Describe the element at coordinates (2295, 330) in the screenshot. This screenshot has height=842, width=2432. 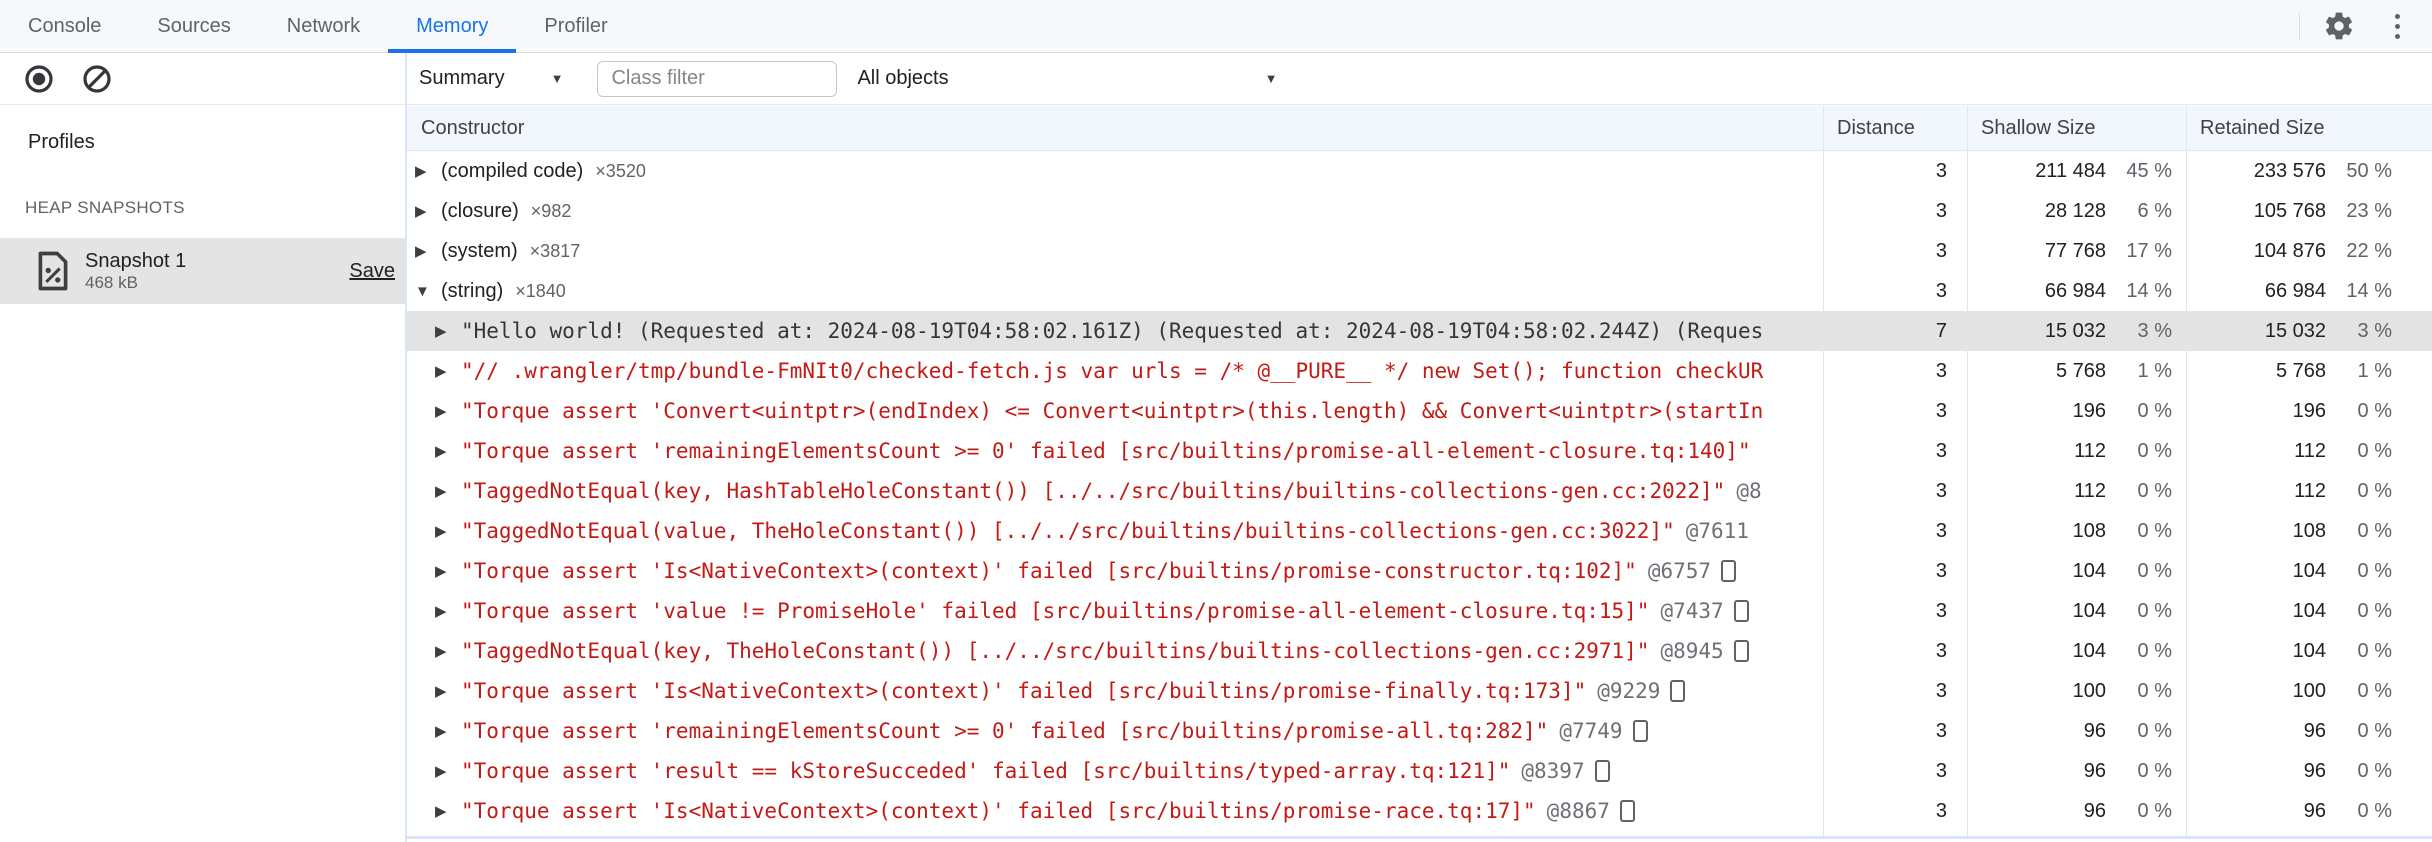
I see `size-value: 15 032` at that location.